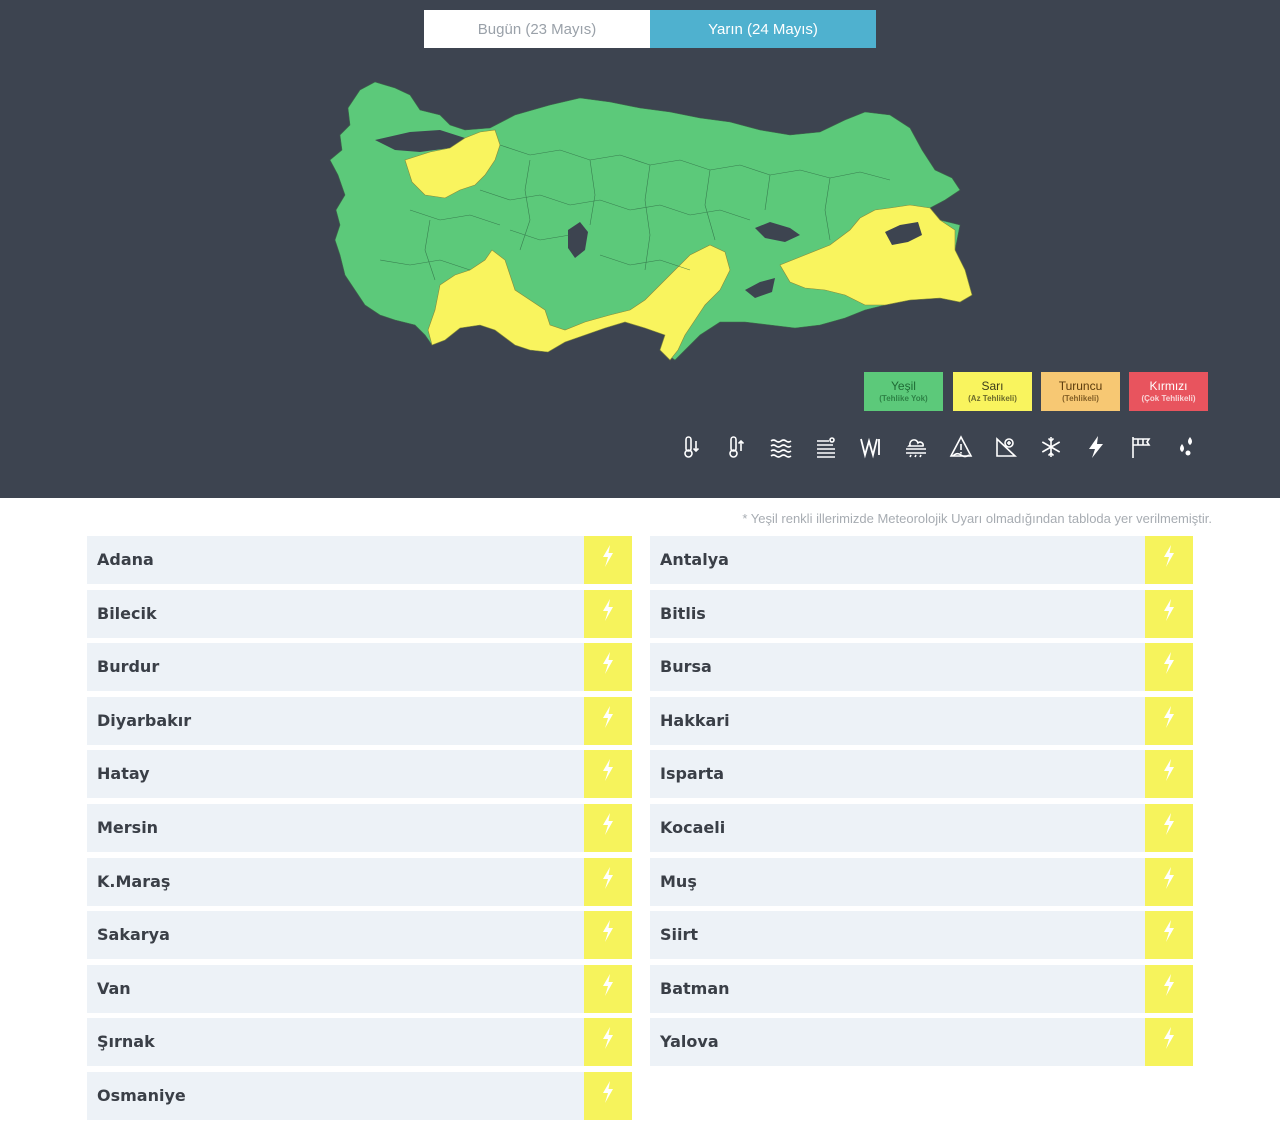  Describe the element at coordinates (679, 935) in the screenshot. I see `province-name: Siirt` at that location.